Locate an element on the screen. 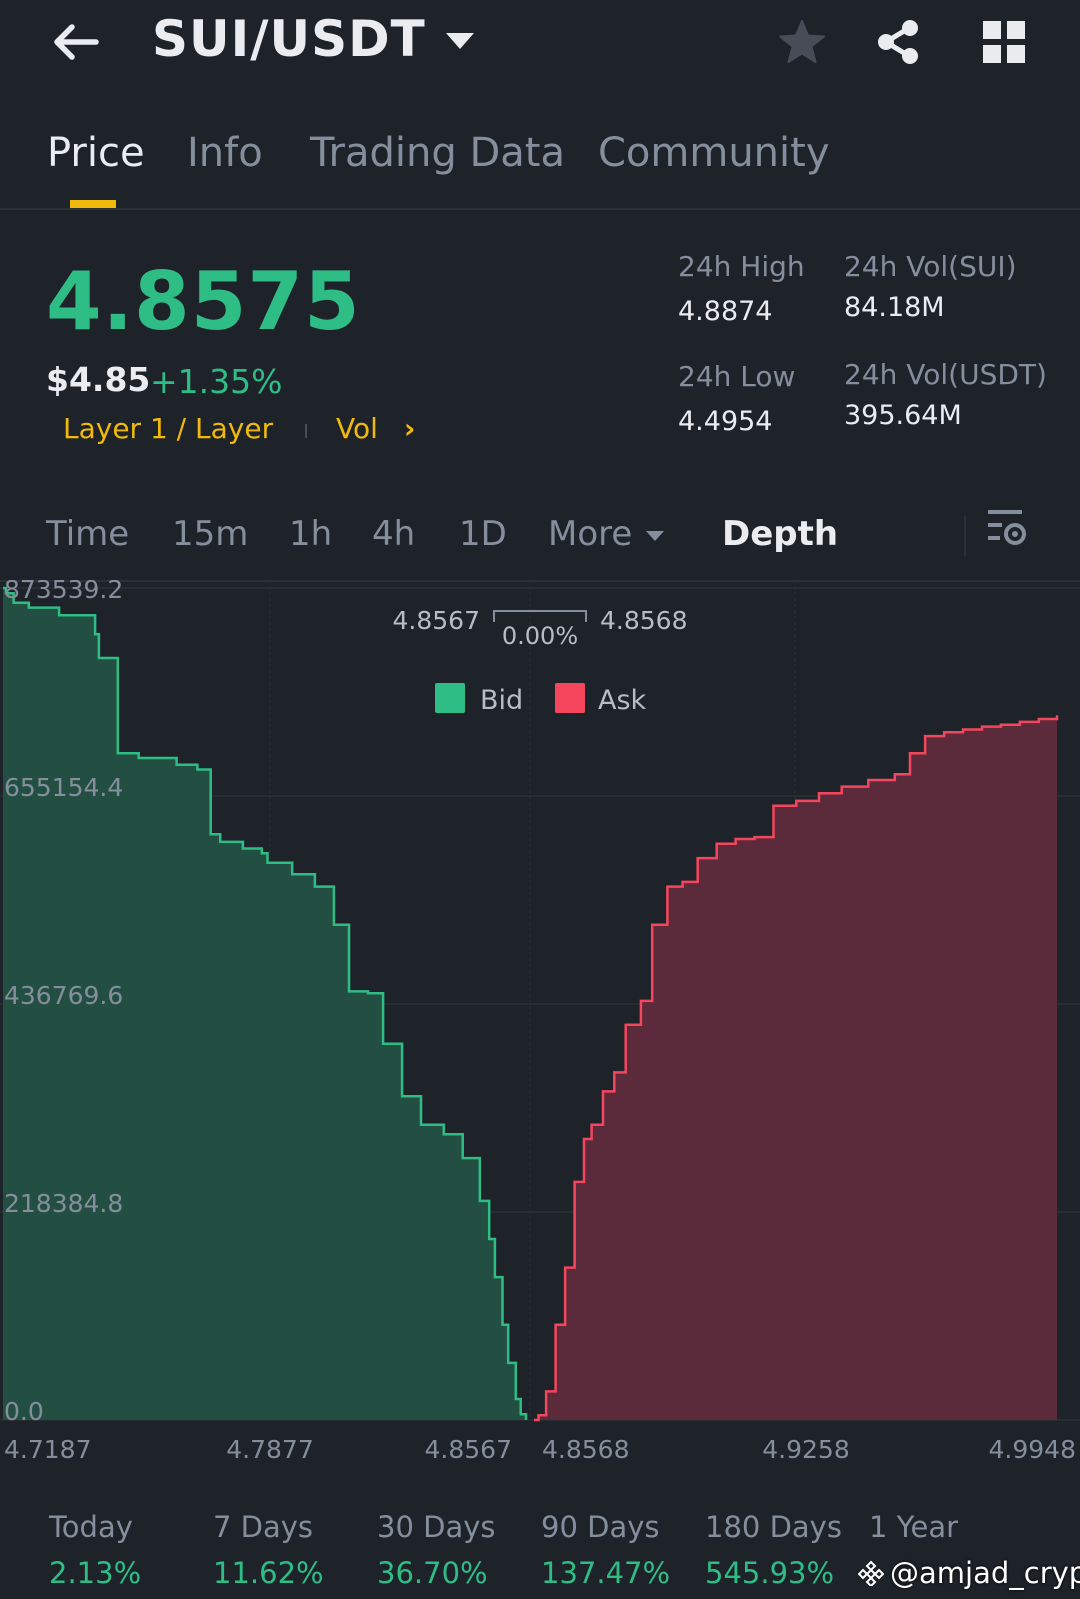  share-icon is located at coordinates (898, 42).